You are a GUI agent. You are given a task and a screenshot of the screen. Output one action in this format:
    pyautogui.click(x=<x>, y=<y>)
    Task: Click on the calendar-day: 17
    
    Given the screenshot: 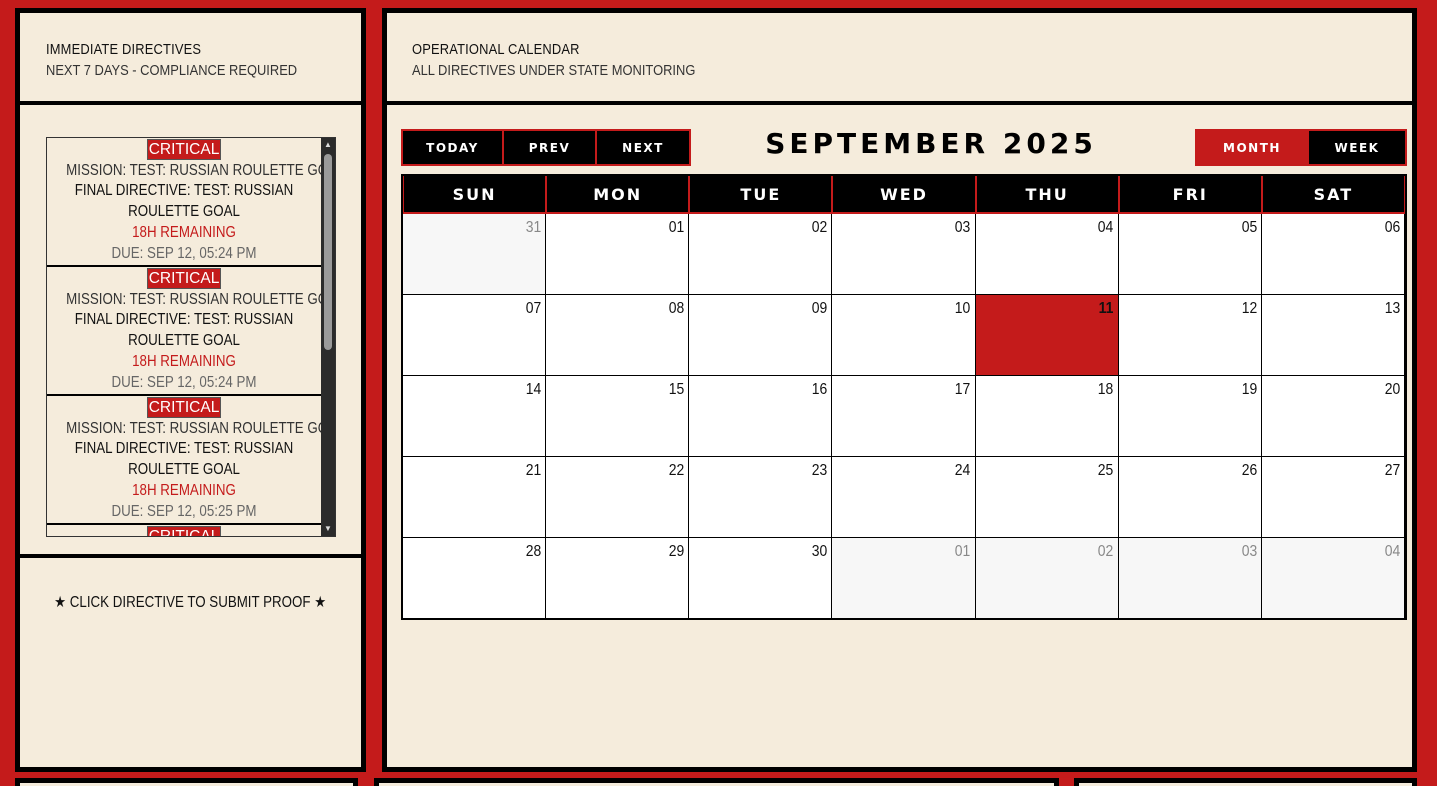 What is the action you would take?
    pyautogui.click(x=904, y=416)
    